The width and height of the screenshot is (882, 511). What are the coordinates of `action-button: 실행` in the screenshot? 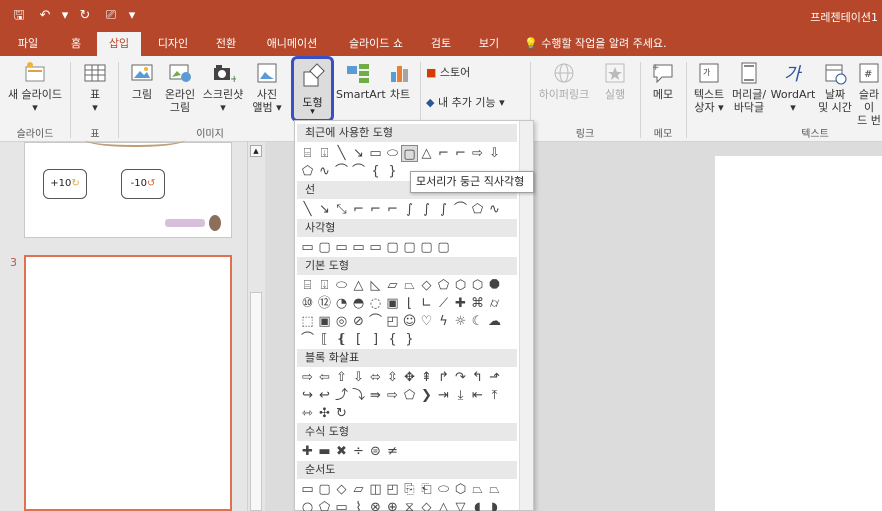 It's located at (615, 80).